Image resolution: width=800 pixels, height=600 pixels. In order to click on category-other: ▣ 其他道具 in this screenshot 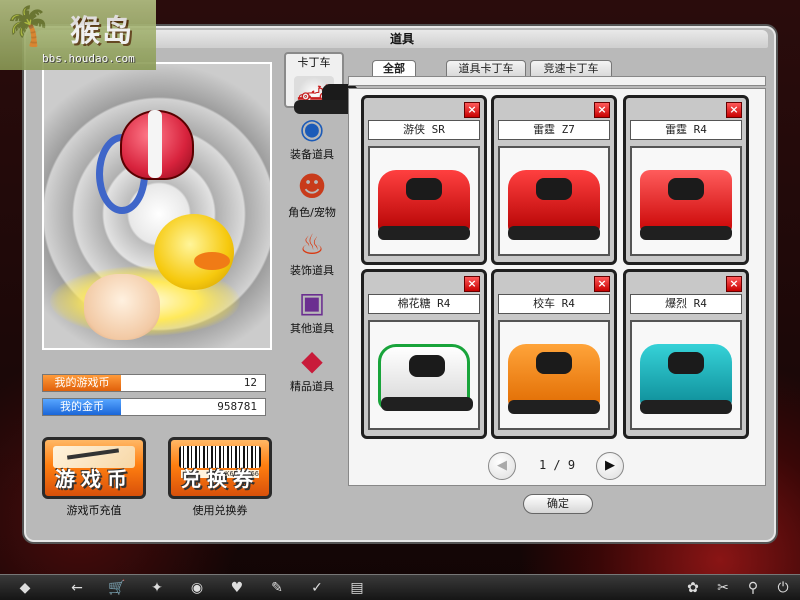, I will do `click(312, 314)`.